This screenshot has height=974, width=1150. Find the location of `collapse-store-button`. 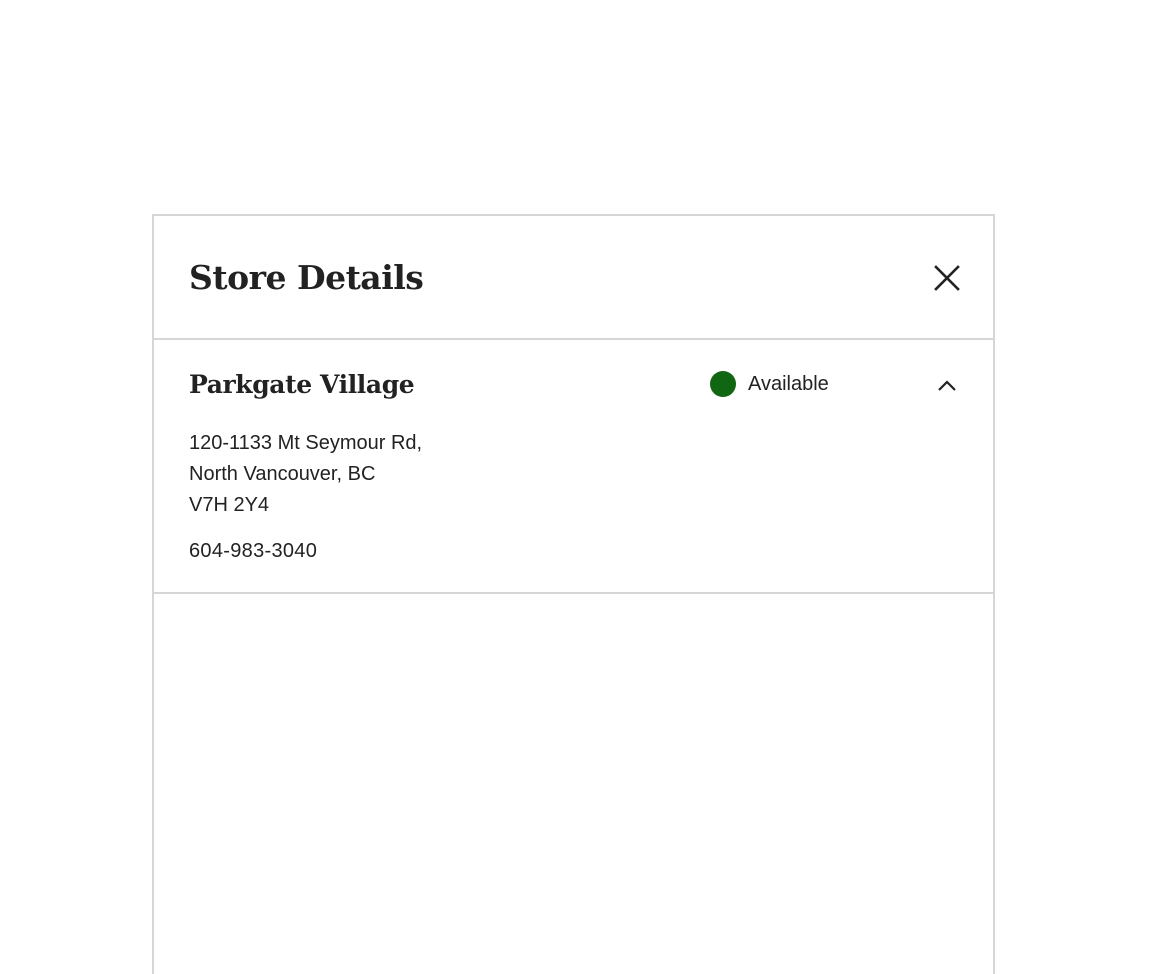

collapse-store-button is located at coordinates (947, 386).